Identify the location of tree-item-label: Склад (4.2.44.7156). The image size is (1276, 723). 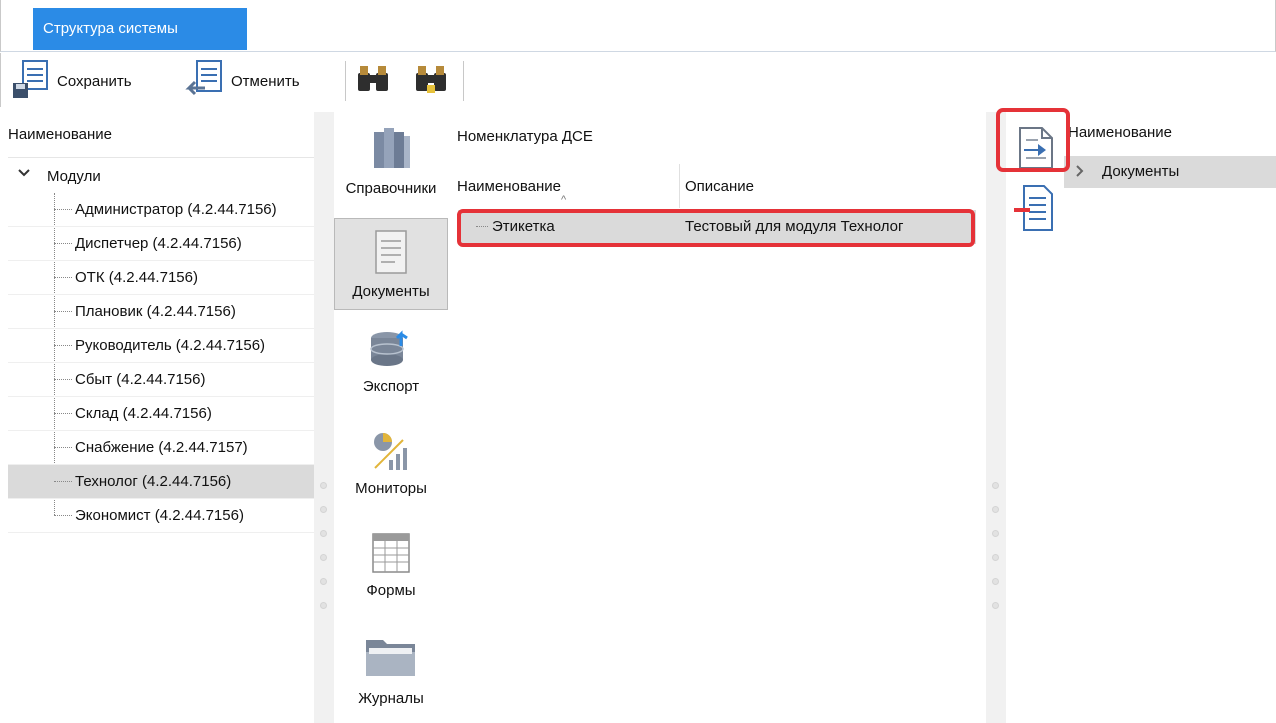
(143, 413).